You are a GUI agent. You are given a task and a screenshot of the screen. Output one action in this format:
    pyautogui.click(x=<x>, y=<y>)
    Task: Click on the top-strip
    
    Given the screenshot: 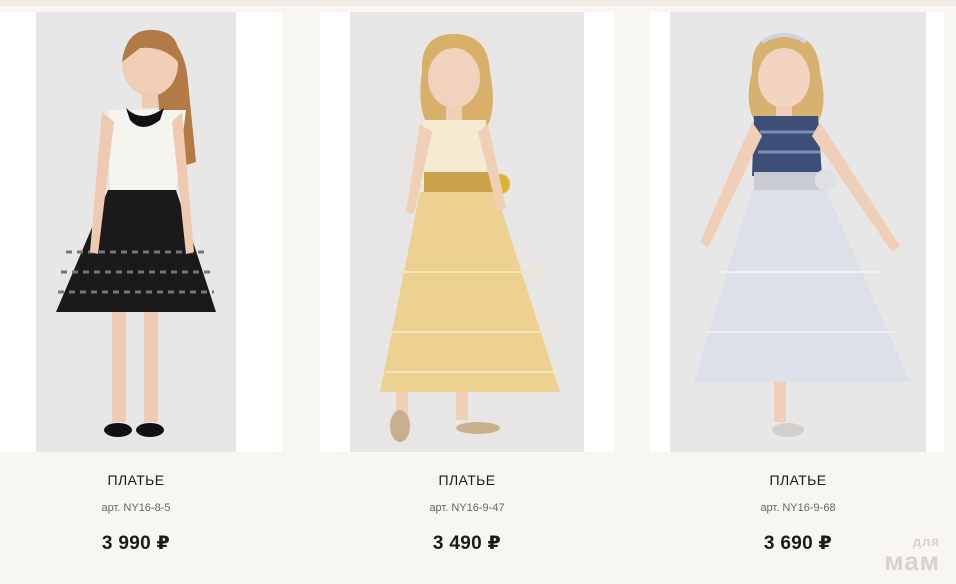 What is the action you would take?
    pyautogui.click(x=478, y=3)
    